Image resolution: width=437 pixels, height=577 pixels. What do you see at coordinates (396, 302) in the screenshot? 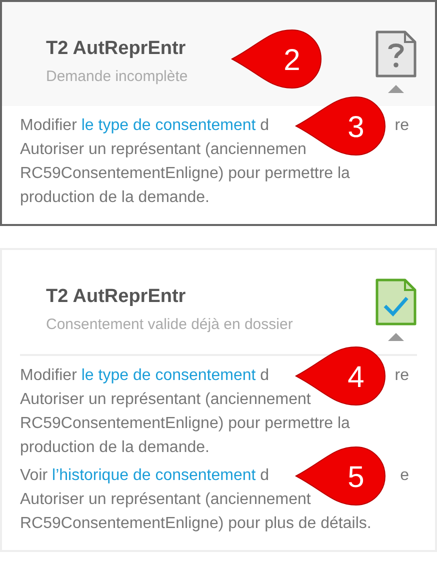
I see `checked-document-icon` at bounding box center [396, 302].